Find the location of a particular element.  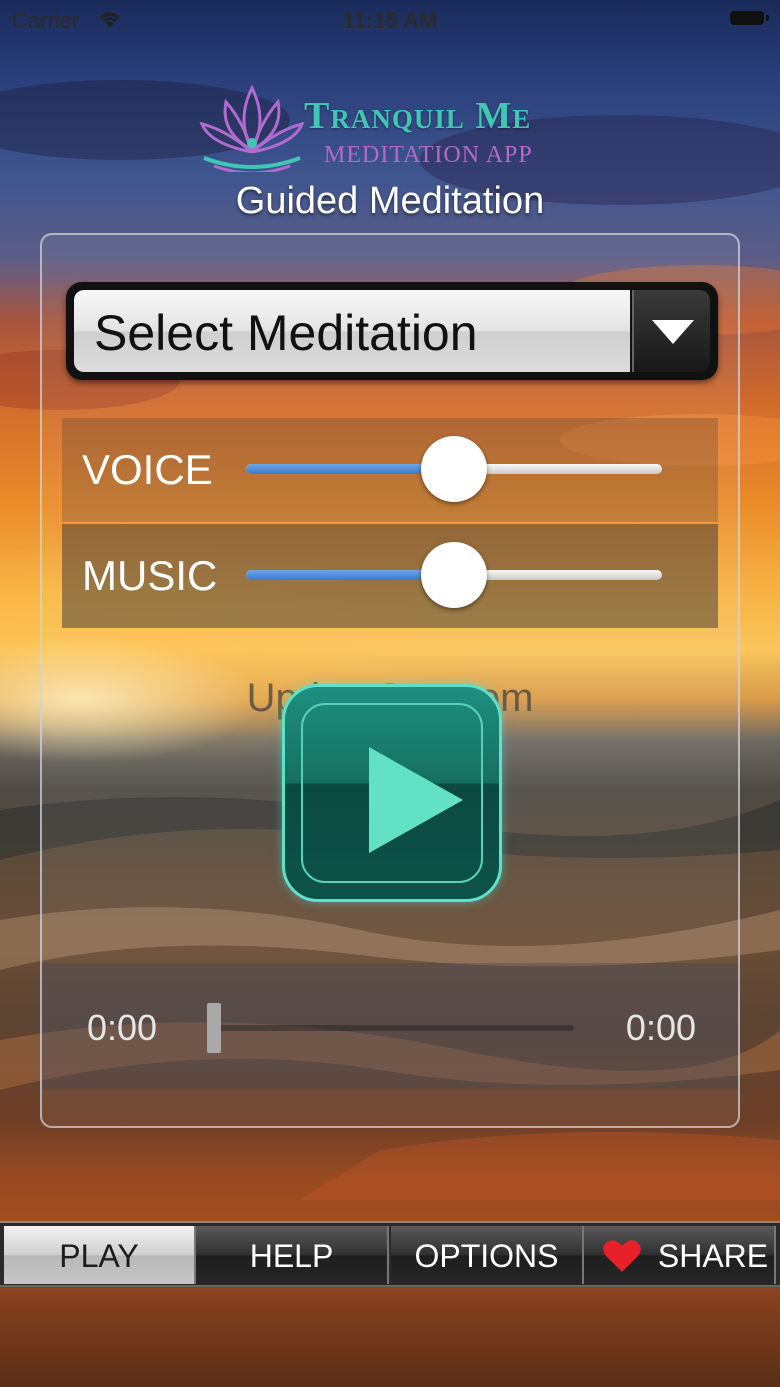

play-button is located at coordinates (392, 793).